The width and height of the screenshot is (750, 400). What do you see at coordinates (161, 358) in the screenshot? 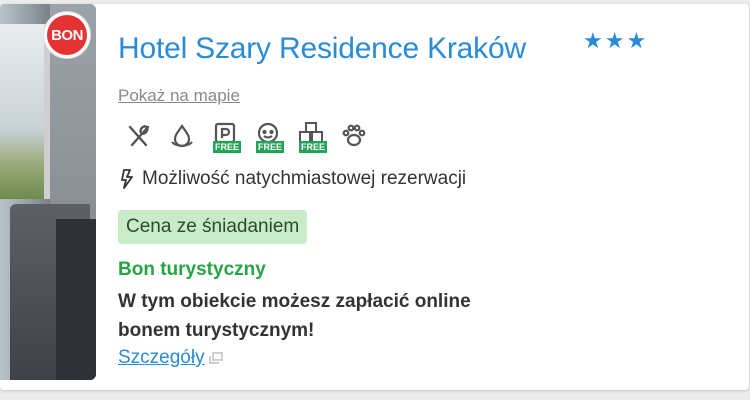
I see `details-link-label: Szczegóły` at bounding box center [161, 358].